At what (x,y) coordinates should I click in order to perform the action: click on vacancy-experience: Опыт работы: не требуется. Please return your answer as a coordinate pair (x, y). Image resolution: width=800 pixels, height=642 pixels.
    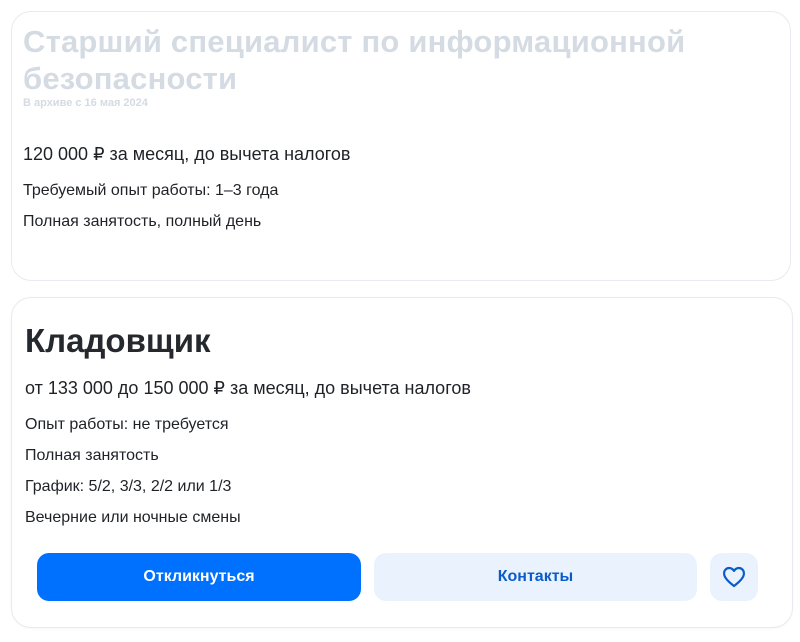
    Looking at the image, I should click on (127, 424).